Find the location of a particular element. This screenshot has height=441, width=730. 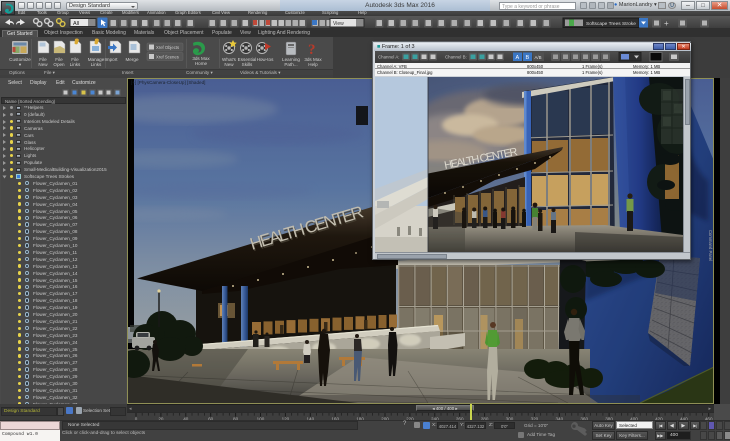

svg-text: Channel B: is located at coordinates (456, 57).